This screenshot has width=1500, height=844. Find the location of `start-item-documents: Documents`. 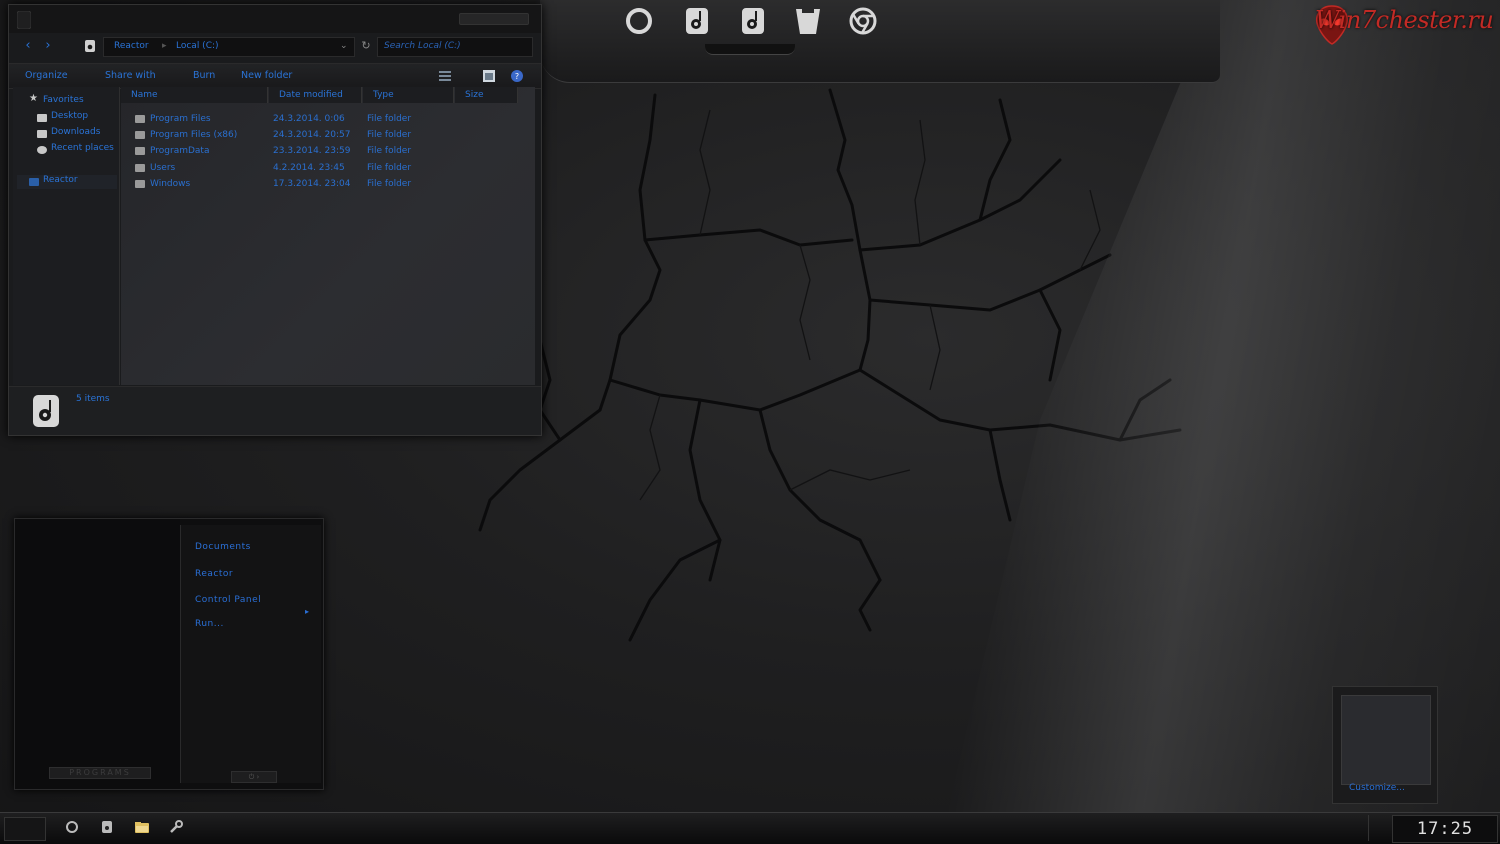

start-item-documents: Documents is located at coordinates (223, 547).